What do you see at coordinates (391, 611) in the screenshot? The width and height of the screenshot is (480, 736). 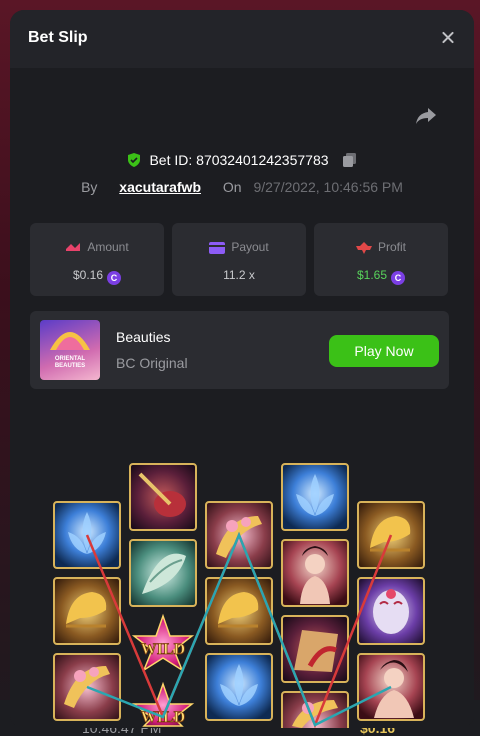 I see `mask-symbol` at bounding box center [391, 611].